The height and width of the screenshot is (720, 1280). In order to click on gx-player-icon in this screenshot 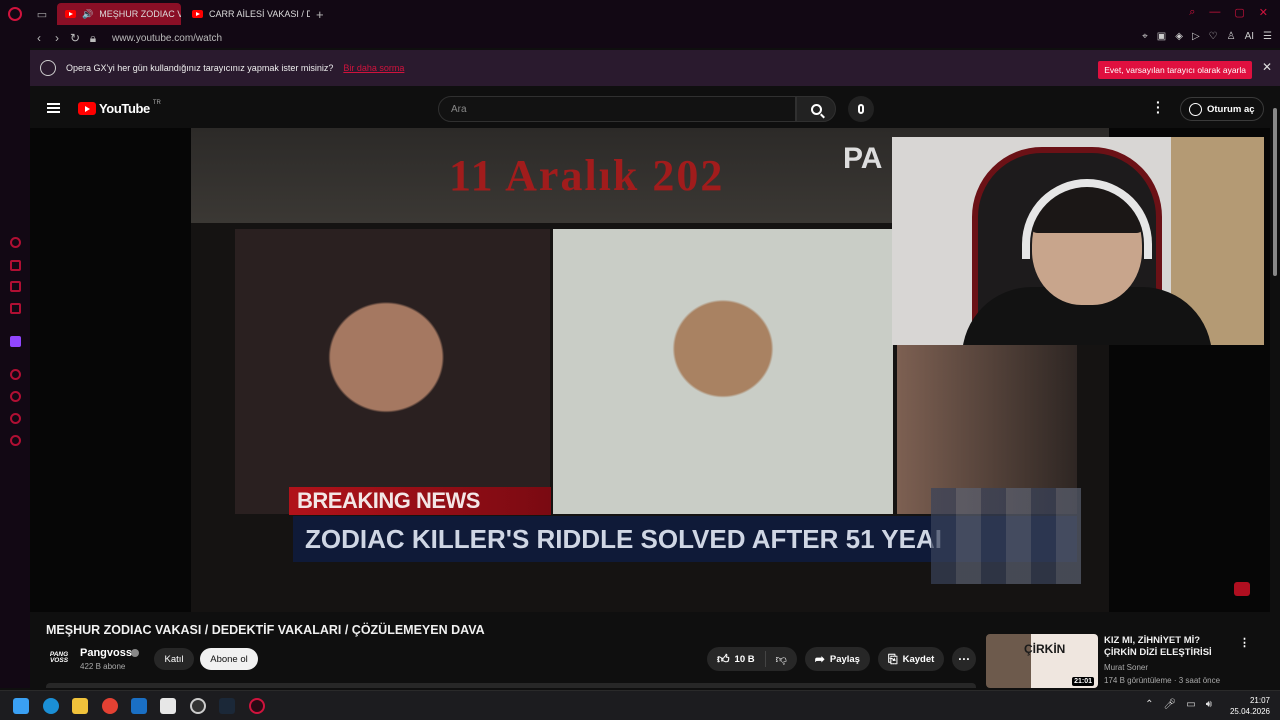, I will do `click(15, 308)`.